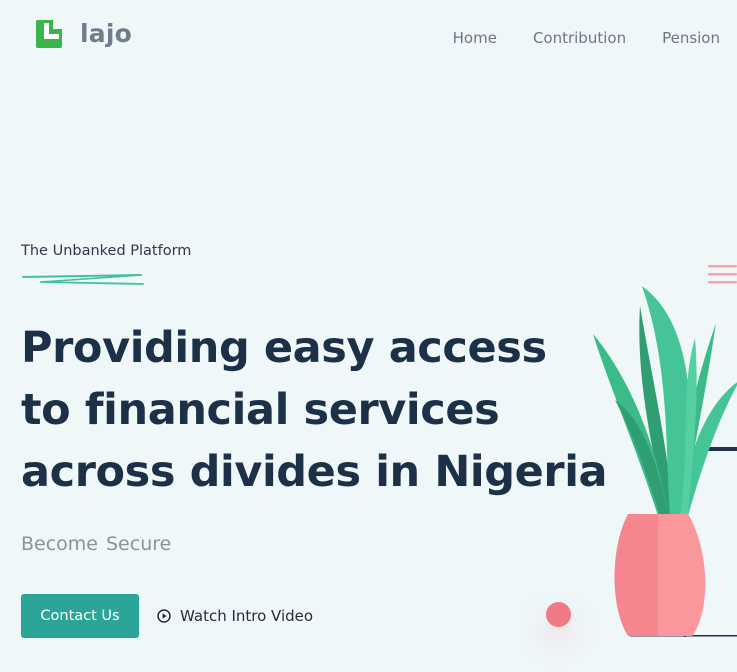 The image size is (737, 672). What do you see at coordinates (314, 472) in the screenshot?
I see `headline-line-3: across divides in Nigeria` at bounding box center [314, 472].